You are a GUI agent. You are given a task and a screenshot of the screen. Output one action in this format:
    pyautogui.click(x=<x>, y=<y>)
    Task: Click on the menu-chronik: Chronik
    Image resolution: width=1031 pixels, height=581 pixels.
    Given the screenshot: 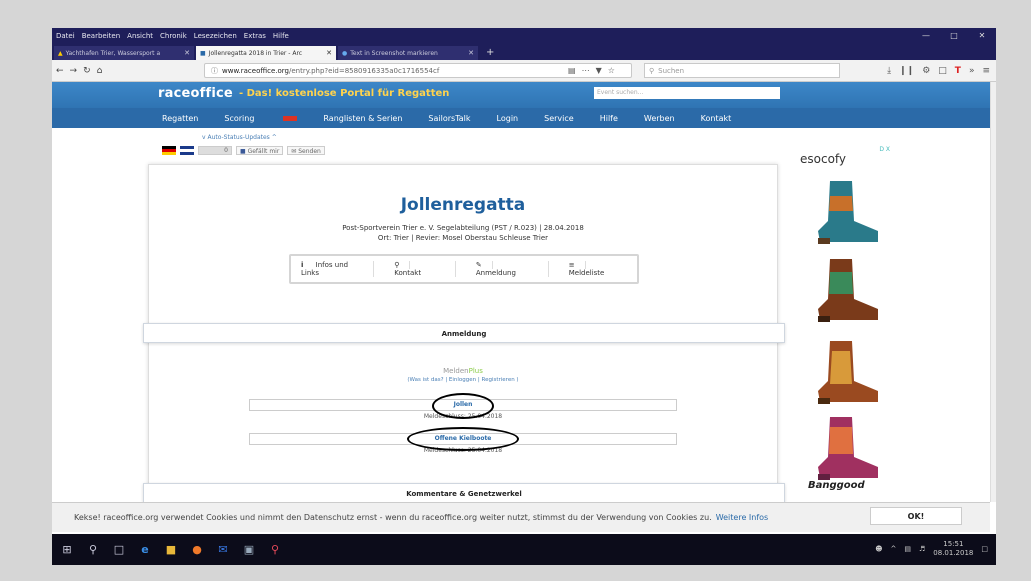 What is the action you would take?
    pyautogui.click(x=173, y=36)
    